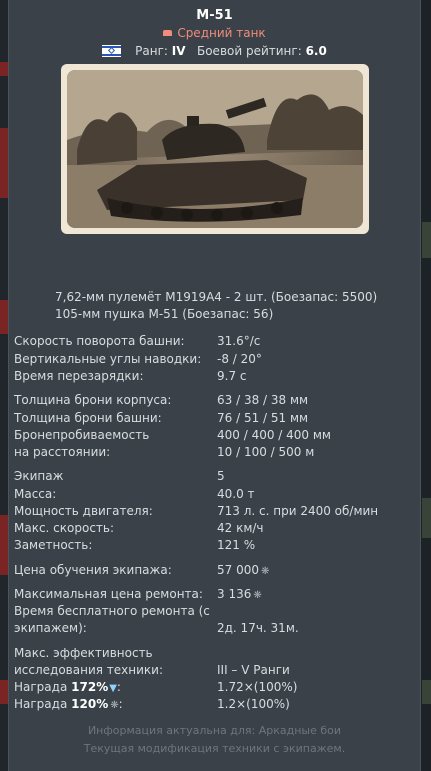 The height and width of the screenshot is (771, 431). Describe the element at coordinates (214, 748) in the screenshot. I see `footer-line: Текущая модификация техники с экипажем.` at that location.